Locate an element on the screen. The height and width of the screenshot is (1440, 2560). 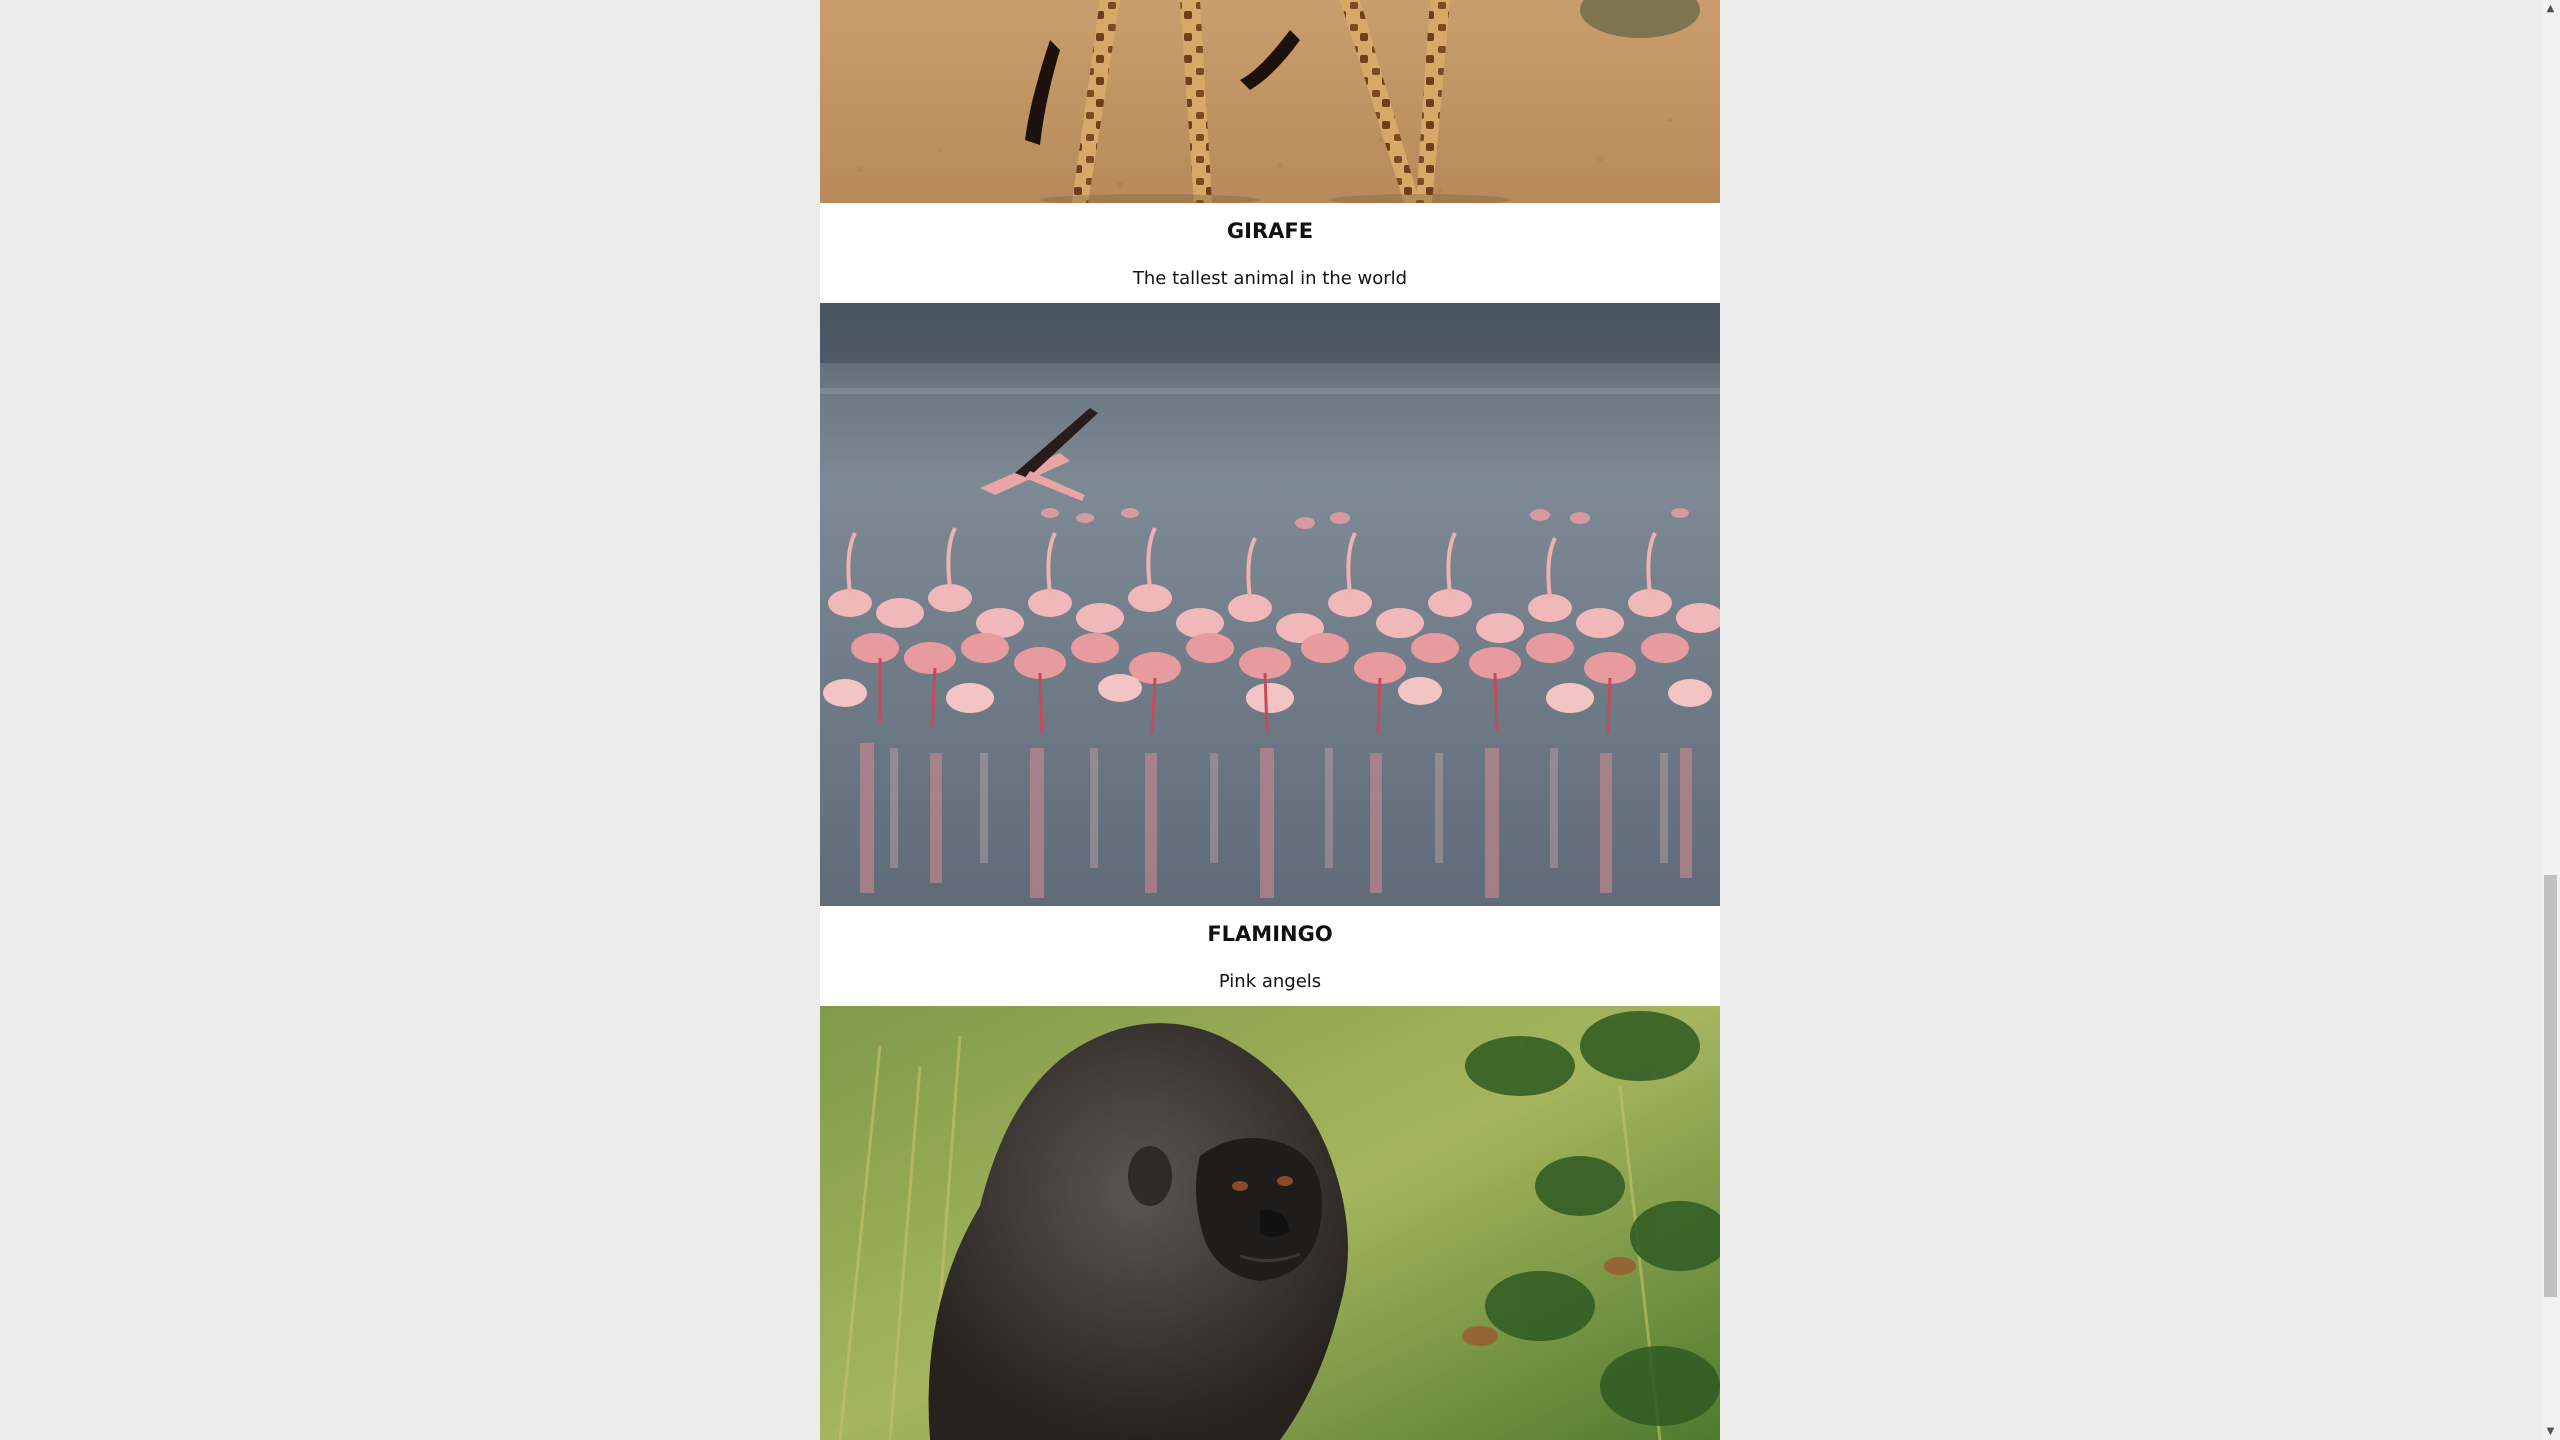
gorilla-image-svg is located at coordinates (1270, 1223).